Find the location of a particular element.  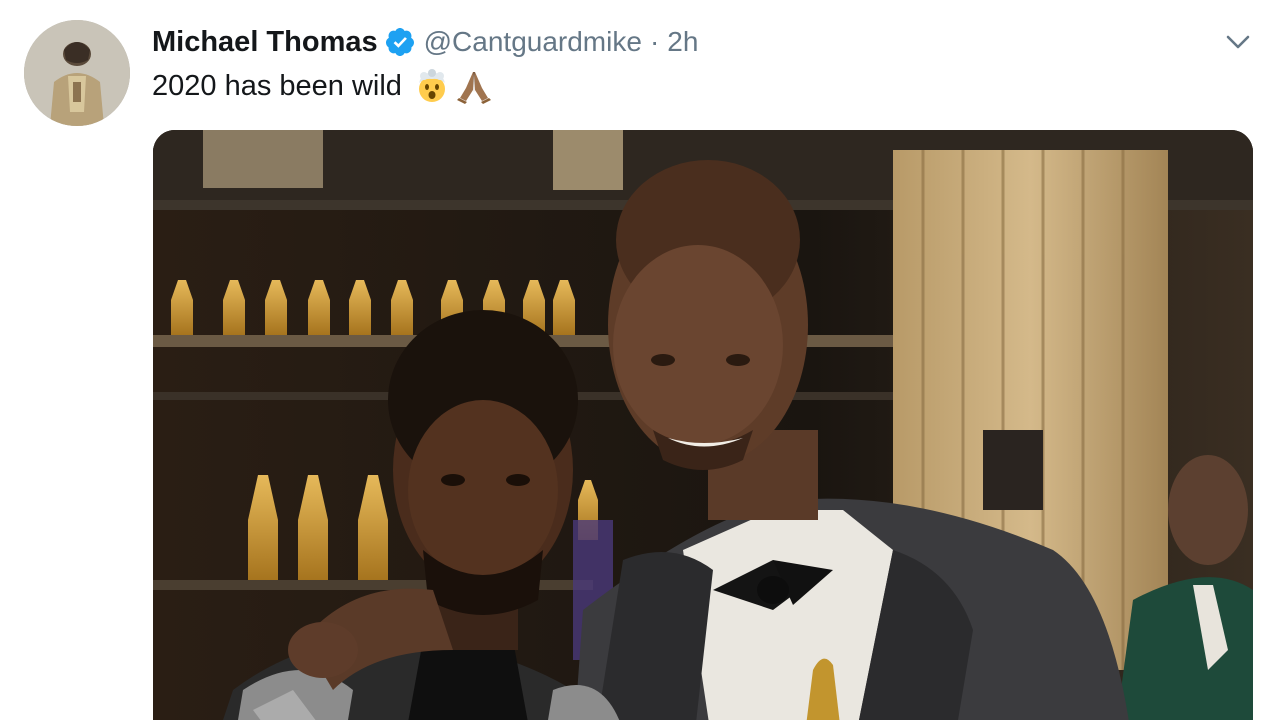

tweet-text: 2020 has been wild is located at coordinates (322, 86).